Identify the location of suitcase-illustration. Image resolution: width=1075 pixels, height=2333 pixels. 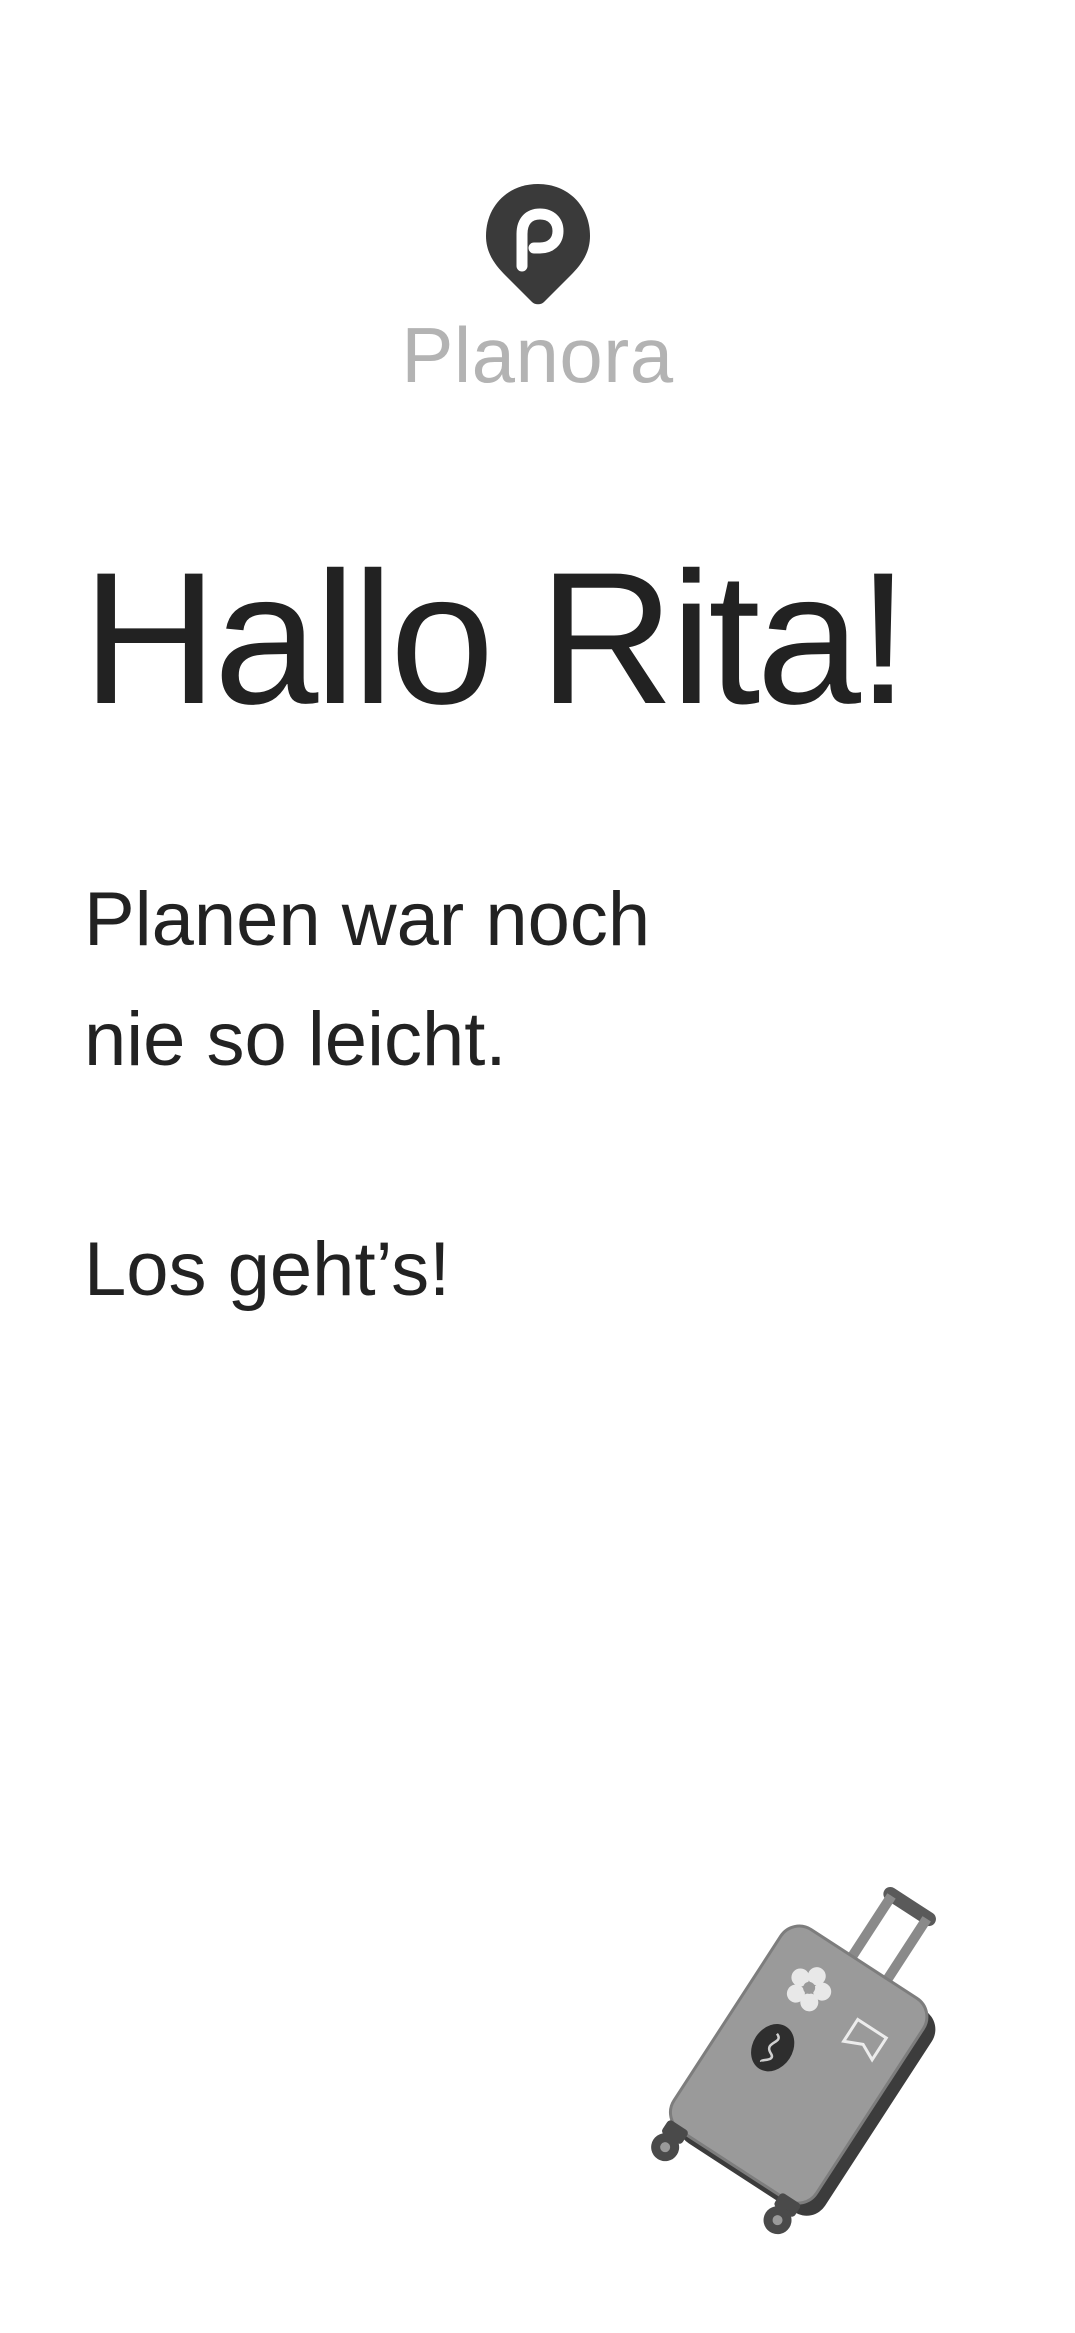
(793, 2060).